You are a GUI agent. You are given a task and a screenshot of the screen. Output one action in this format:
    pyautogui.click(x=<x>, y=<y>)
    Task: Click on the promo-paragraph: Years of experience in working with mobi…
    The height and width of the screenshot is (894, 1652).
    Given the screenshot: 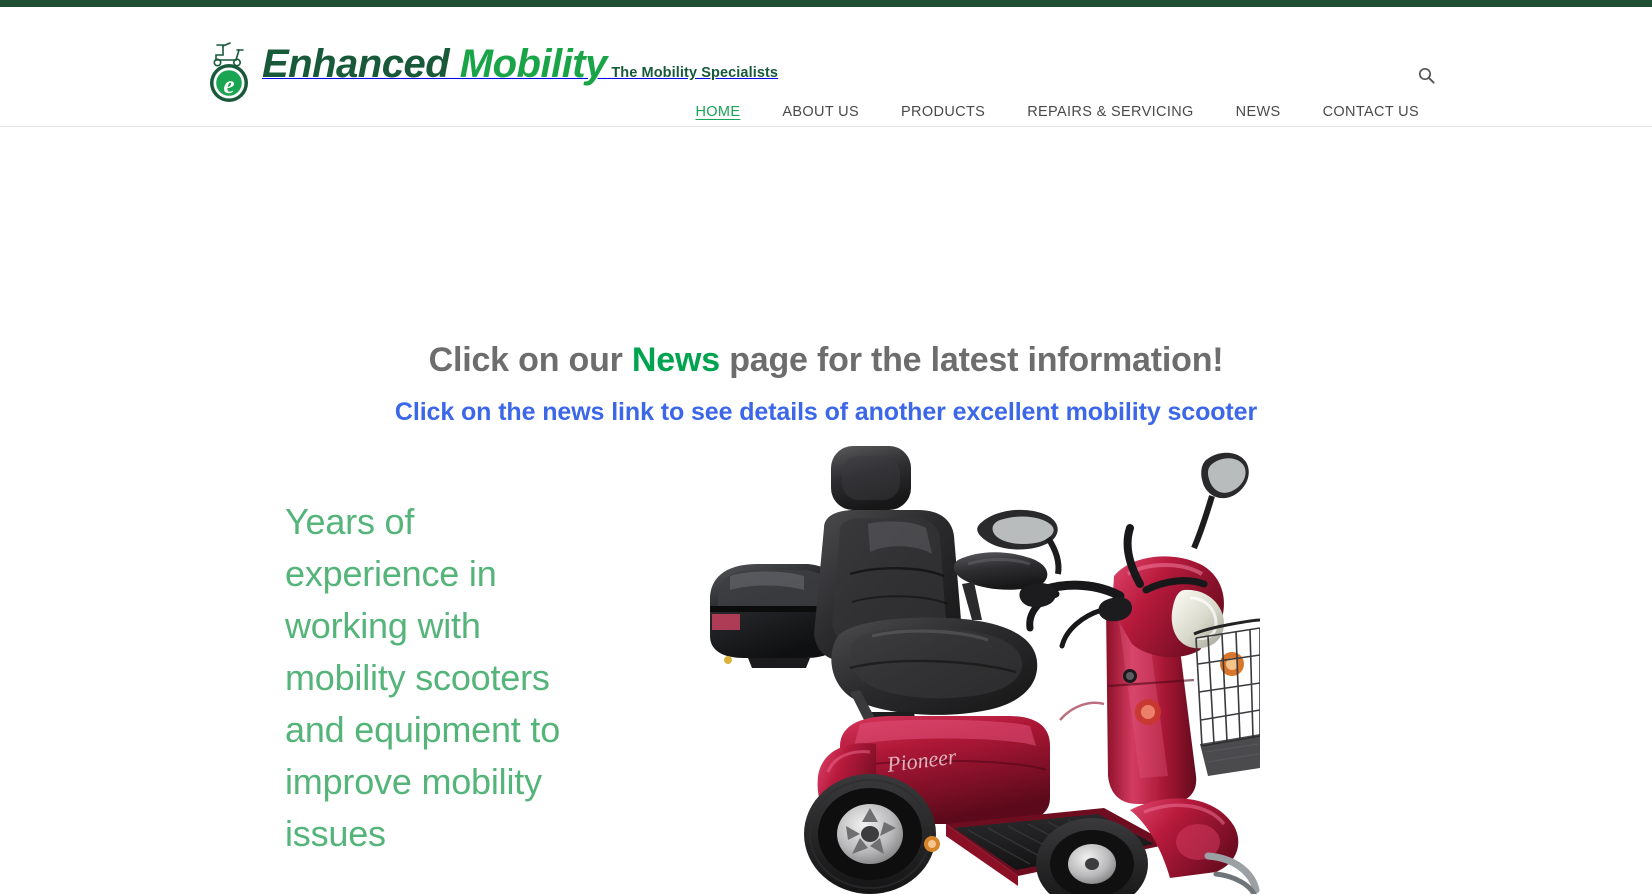 What is the action you would take?
    pyautogui.click(x=423, y=677)
    